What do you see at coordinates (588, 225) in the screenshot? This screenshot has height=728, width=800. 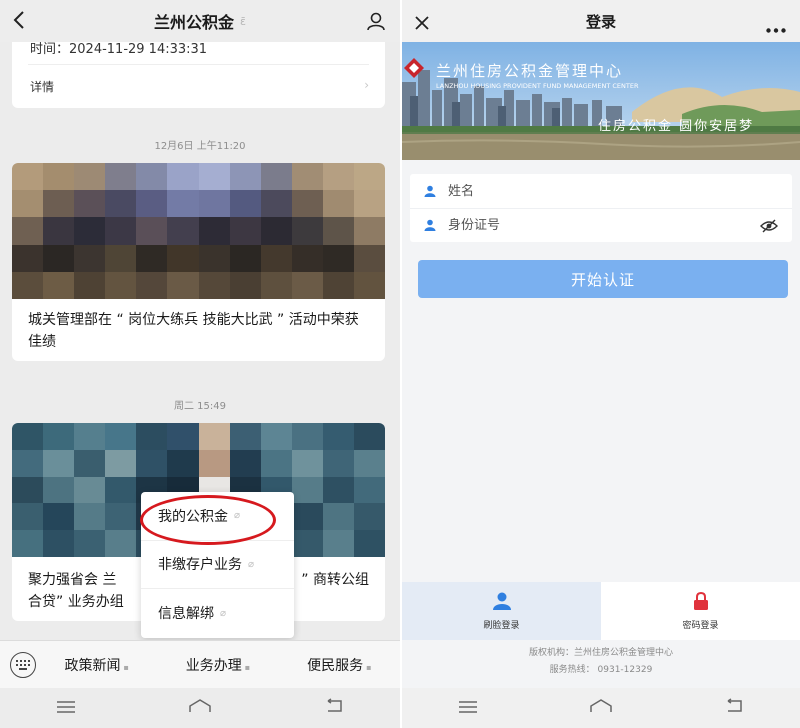 I see `id-number-input` at bounding box center [588, 225].